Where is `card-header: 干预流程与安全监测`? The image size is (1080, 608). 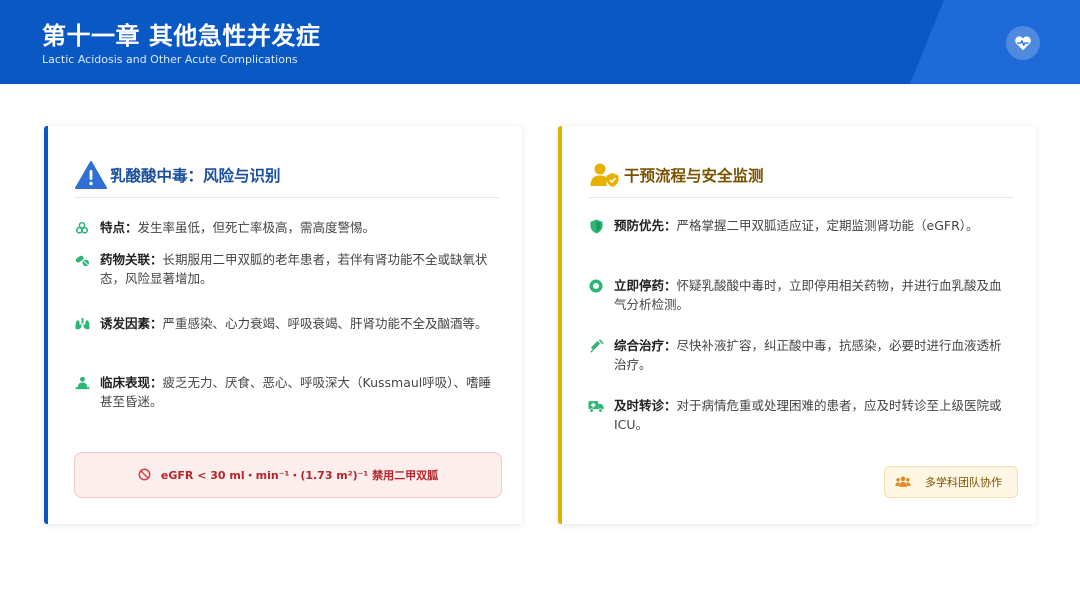
card-header: 干预流程与安全监测 is located at coordinates (801, 175).